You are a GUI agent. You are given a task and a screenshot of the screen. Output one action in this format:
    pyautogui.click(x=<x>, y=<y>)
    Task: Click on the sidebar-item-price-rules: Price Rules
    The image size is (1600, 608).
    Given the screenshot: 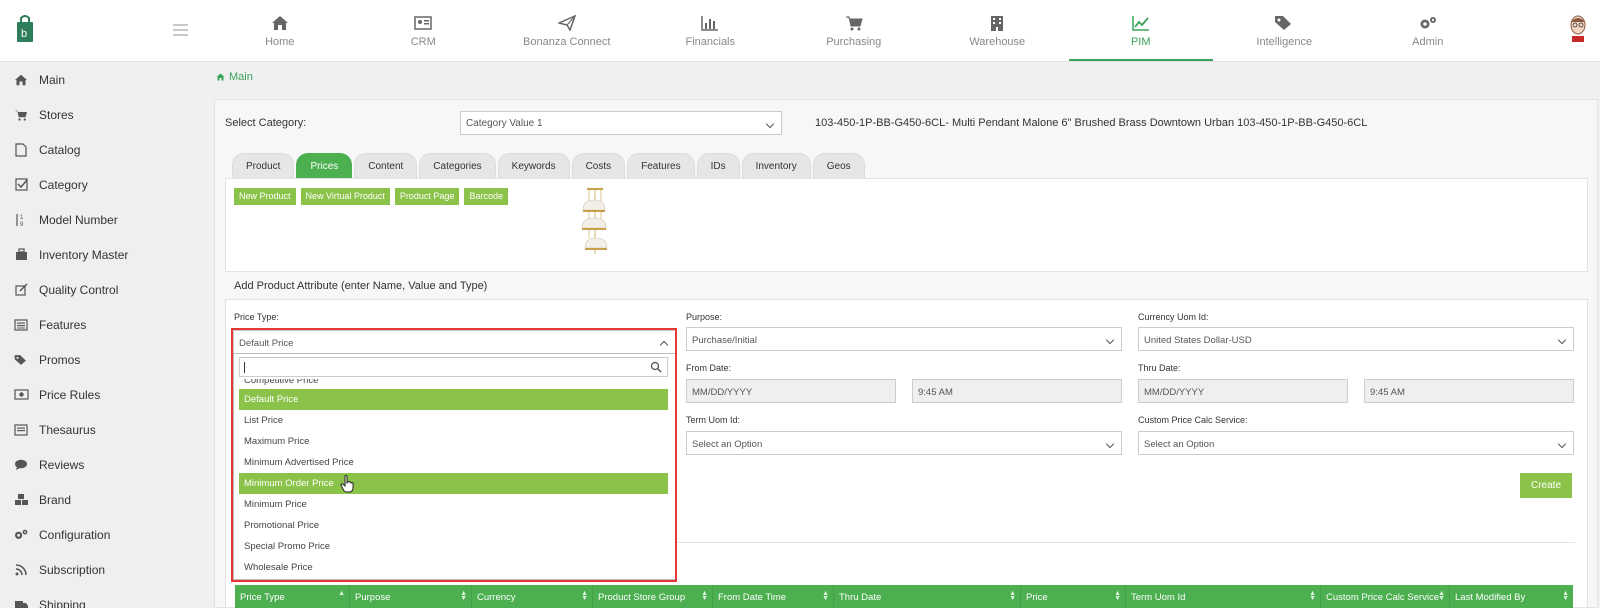 What is the action you would take?
    pyautogui.click(x=103, y=394)
    